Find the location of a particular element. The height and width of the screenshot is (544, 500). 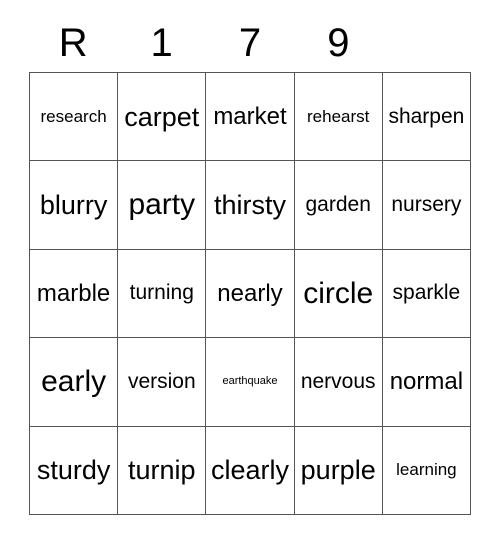

bingo-cell: learning is located at coordinates (426, 470).